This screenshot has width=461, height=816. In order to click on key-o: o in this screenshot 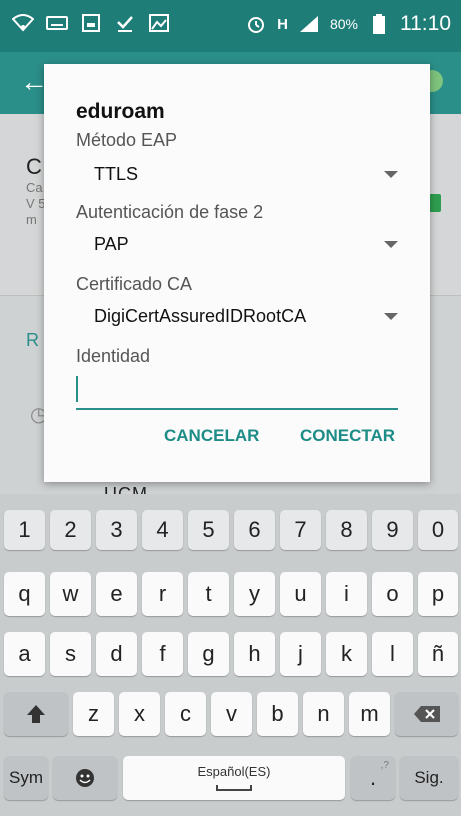, I will do `click(392, 594)`.